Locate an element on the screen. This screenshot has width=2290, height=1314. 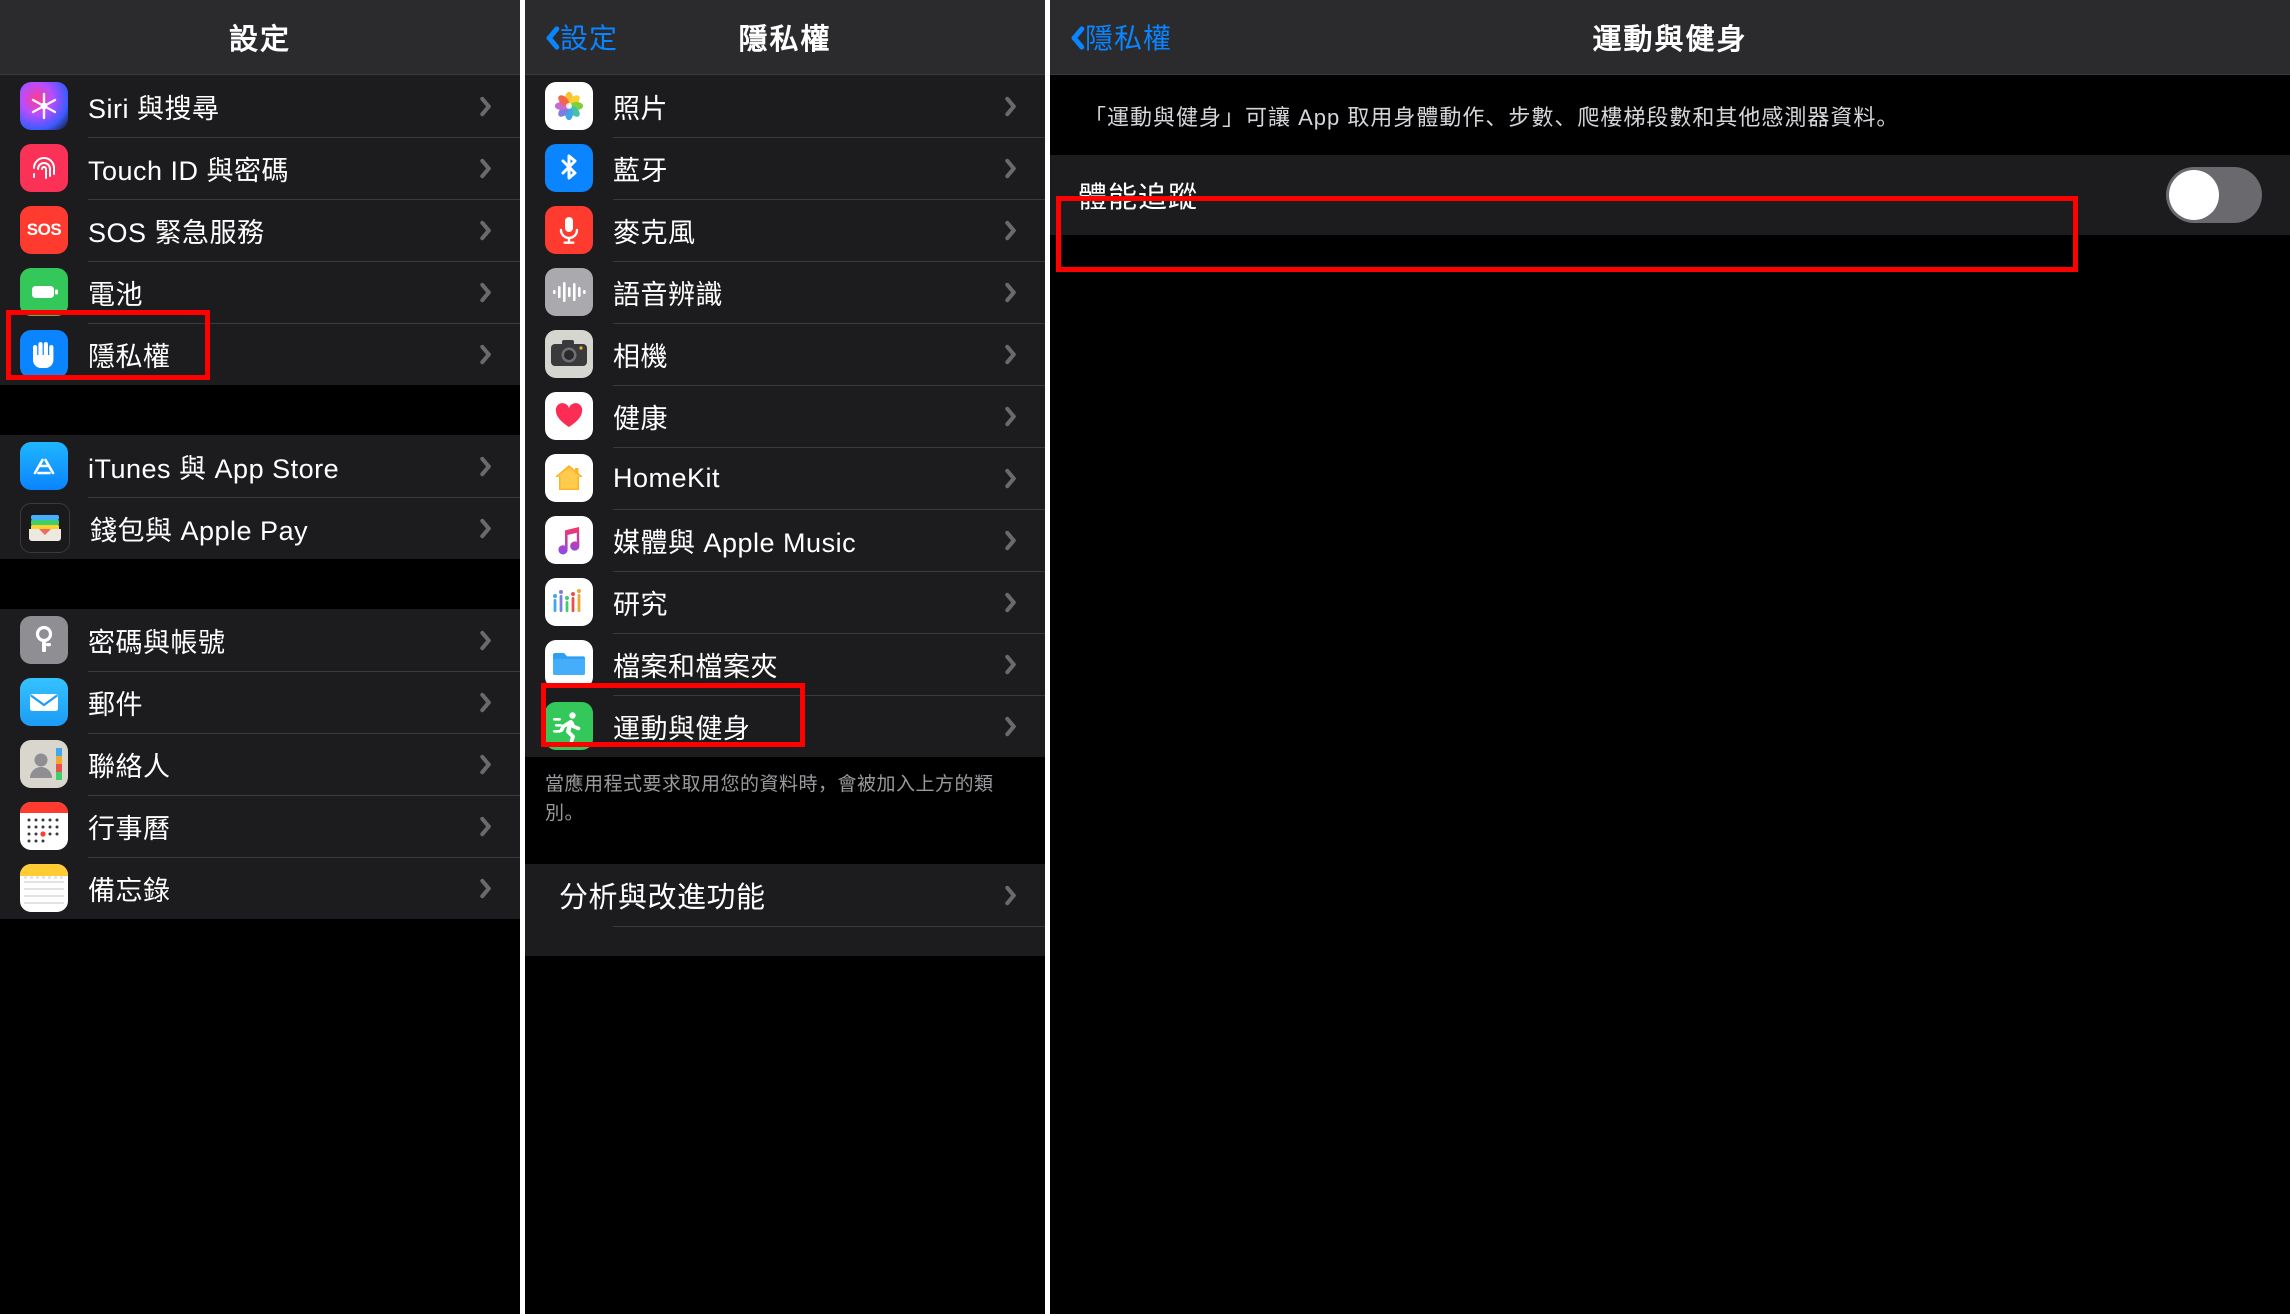
touchid-icon is located at coordinates (44, 168).